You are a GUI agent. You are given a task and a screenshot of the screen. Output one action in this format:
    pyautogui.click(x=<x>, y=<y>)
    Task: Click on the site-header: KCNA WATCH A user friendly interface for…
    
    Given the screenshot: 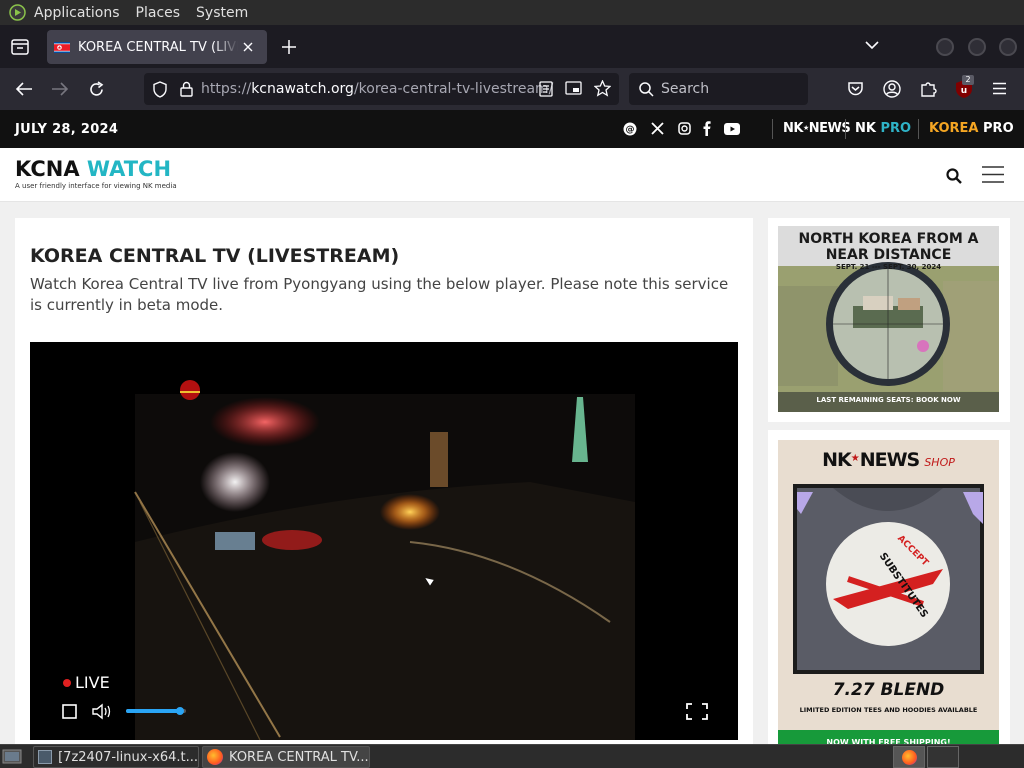 What is the action you would take?
    pyautogui.click(x=512, y=175)
    